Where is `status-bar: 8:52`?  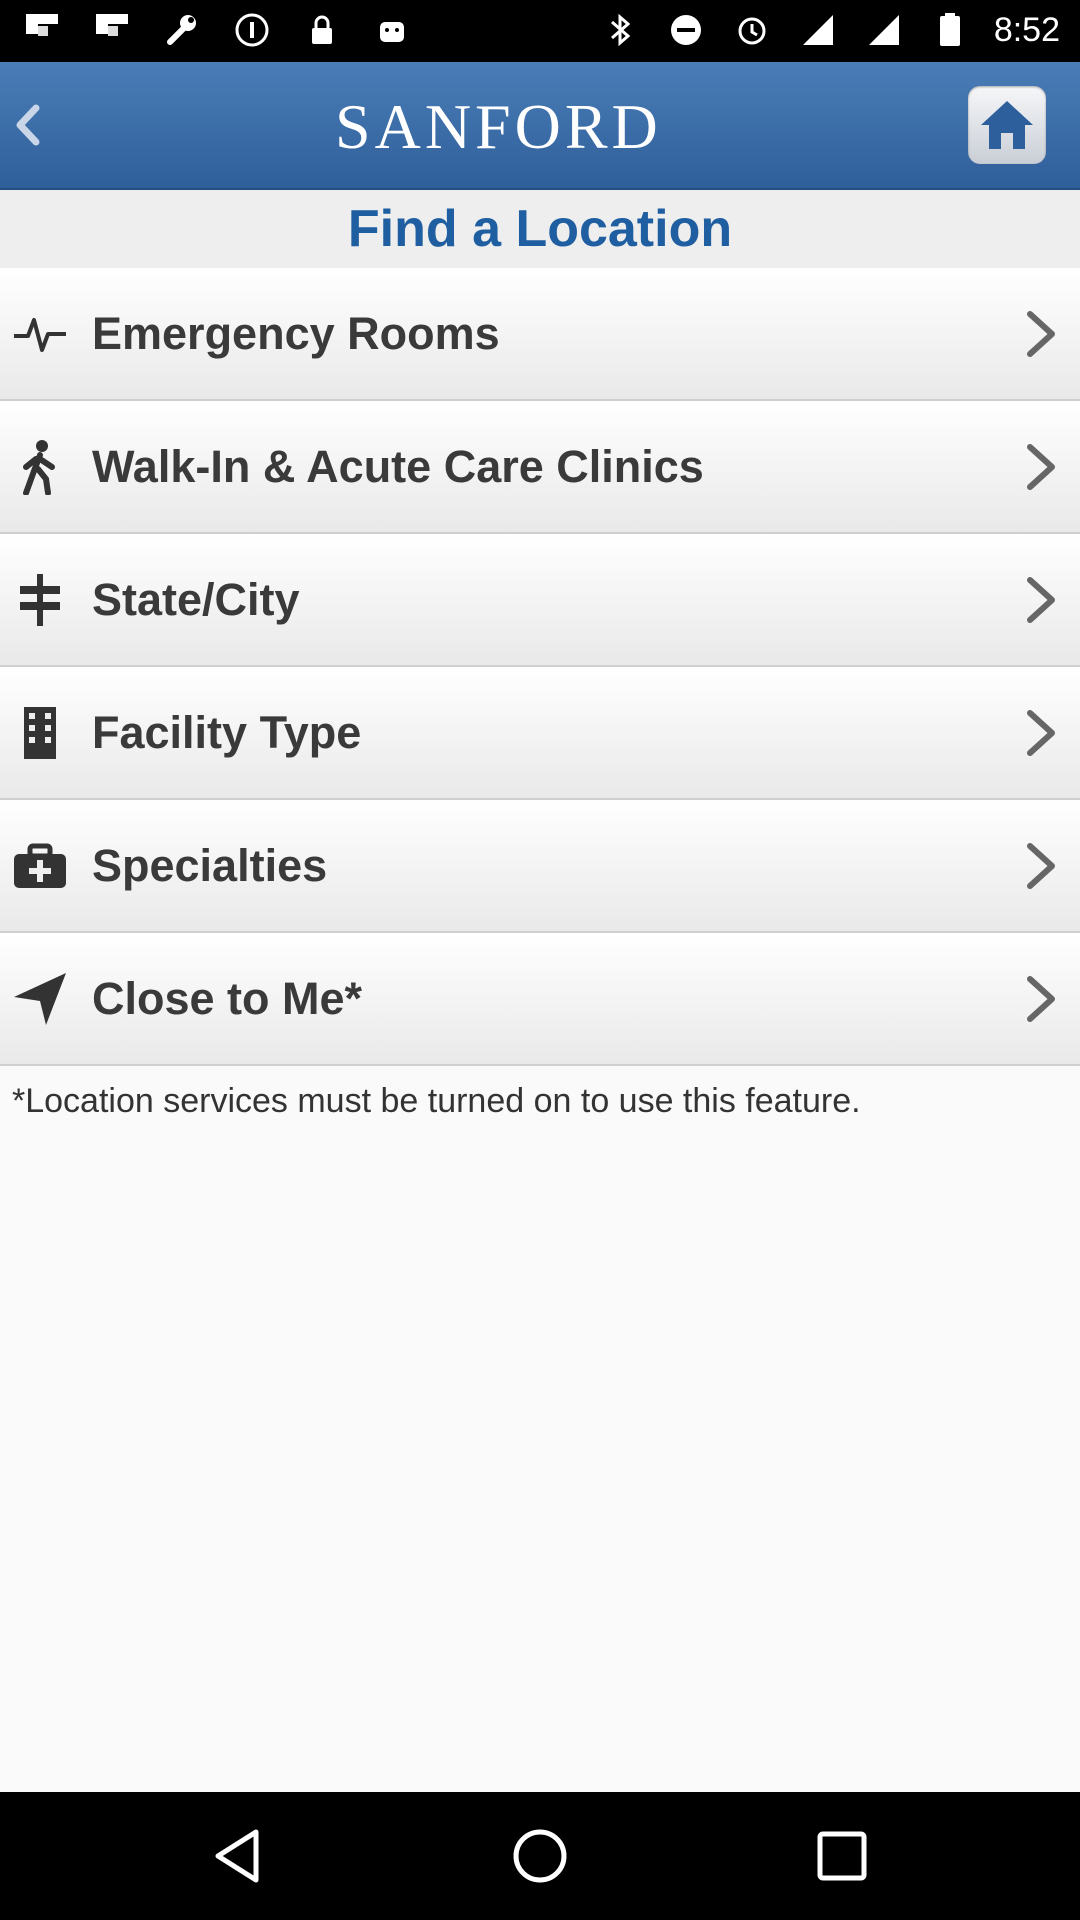
status-bar: 8:52 is located at coordinates (540, 31).